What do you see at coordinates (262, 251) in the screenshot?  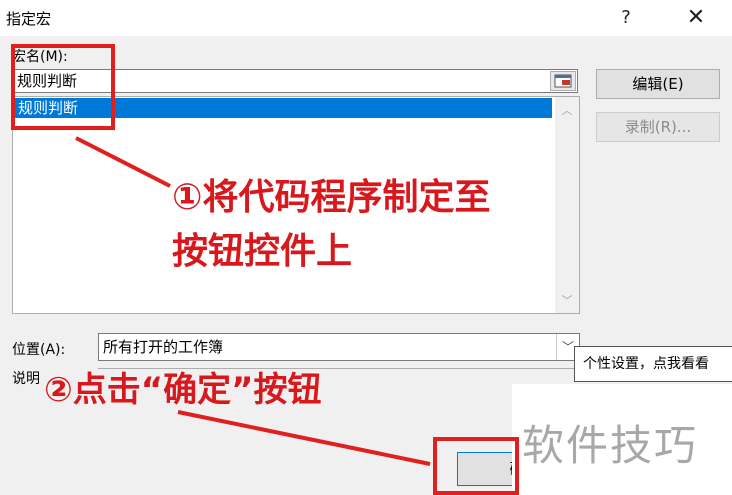 I see `annotation-step1-line2: 按钮控件上` at bounding box center [262, 251].